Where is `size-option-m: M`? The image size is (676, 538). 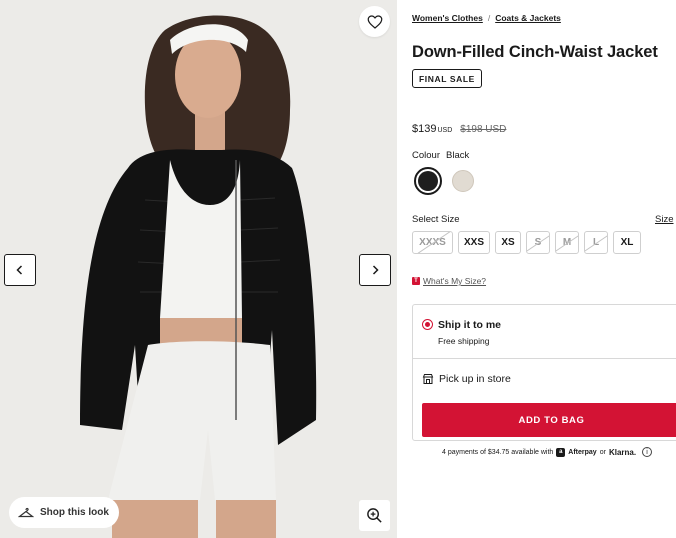 size-option-m: M is located at coordinates (567, 242).